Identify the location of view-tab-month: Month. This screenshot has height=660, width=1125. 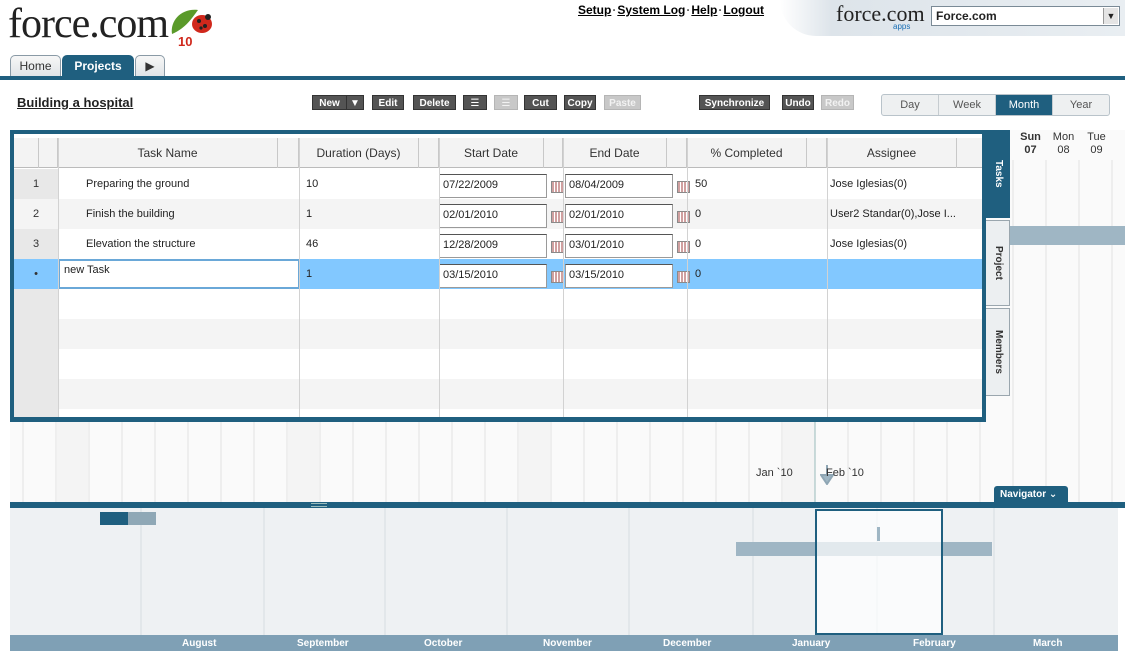
(1024, 105).